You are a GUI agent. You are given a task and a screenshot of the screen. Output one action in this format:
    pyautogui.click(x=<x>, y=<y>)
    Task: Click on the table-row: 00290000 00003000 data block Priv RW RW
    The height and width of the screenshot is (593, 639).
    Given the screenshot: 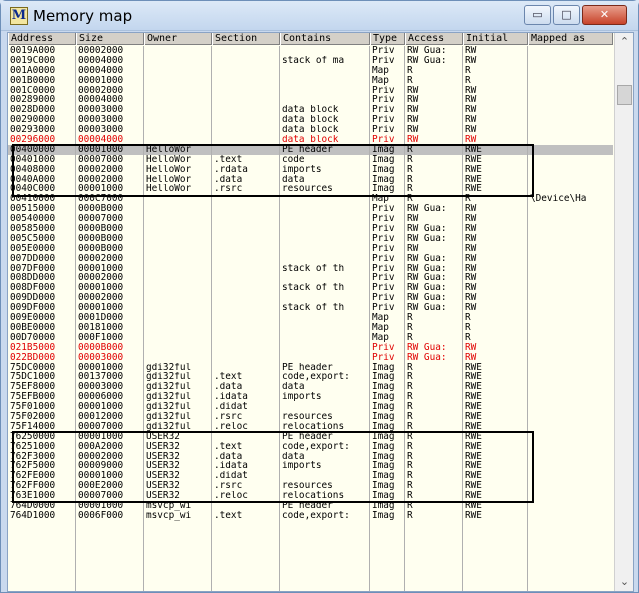 What is the action you would take?
    pyautogui.click(x=310, y=120)
    